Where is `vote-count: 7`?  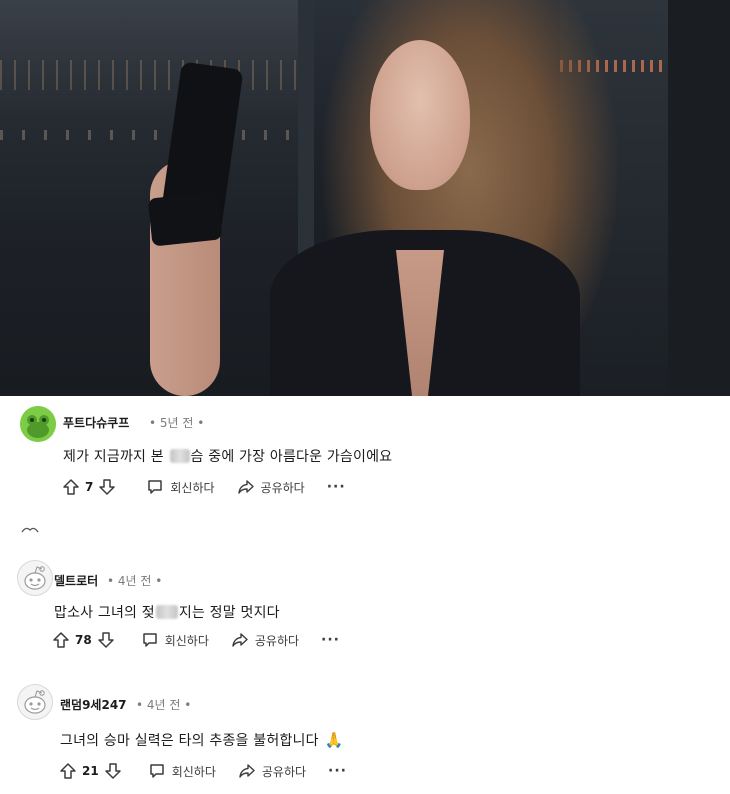
vote-count: 7 is located at coordinates (89, 487).